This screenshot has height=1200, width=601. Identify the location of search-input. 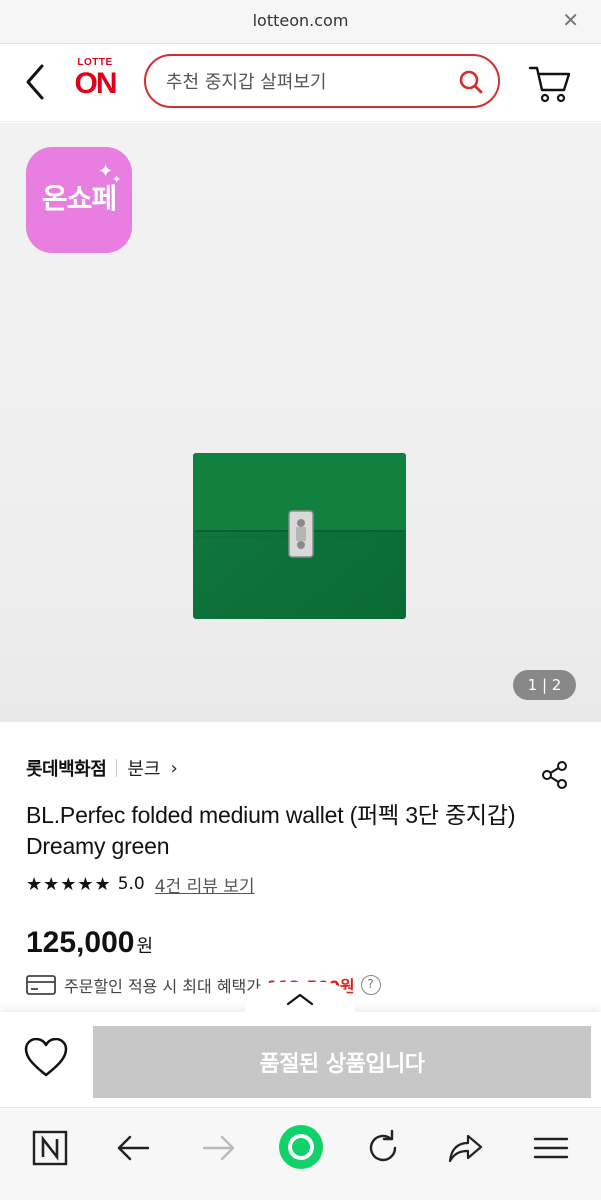
(306, 82).